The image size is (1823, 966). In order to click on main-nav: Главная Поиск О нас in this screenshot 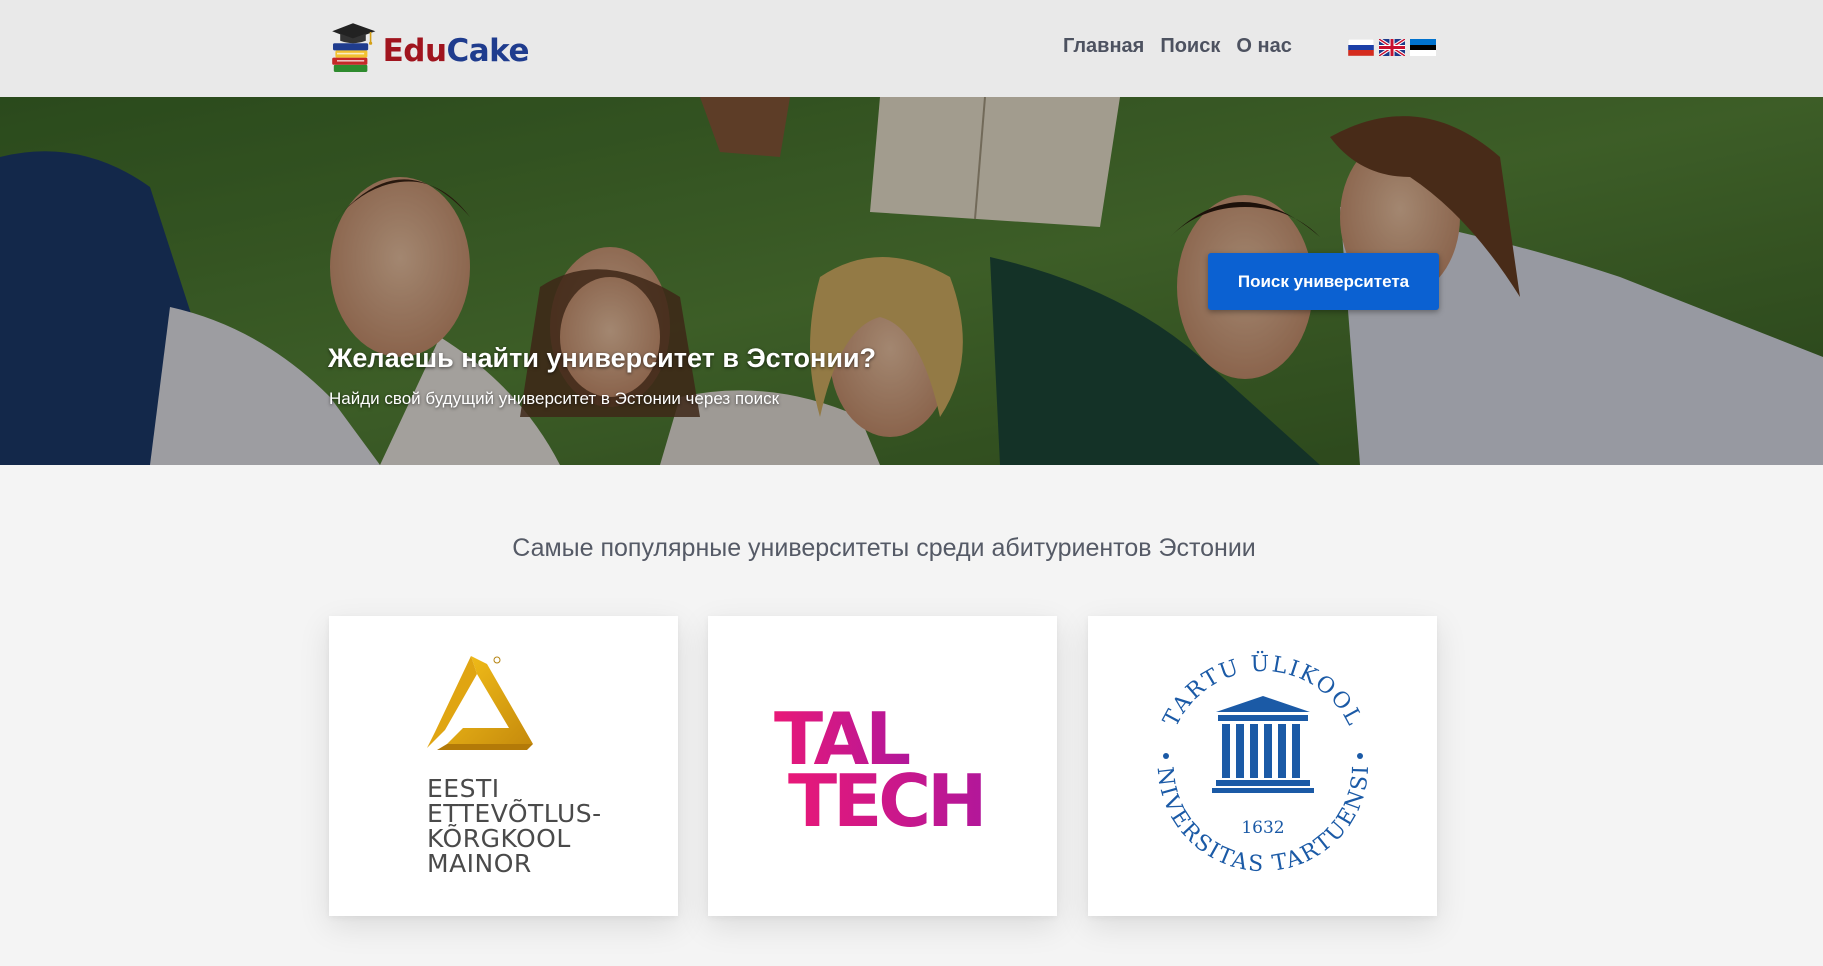, I will do `click(1177, 46)`.